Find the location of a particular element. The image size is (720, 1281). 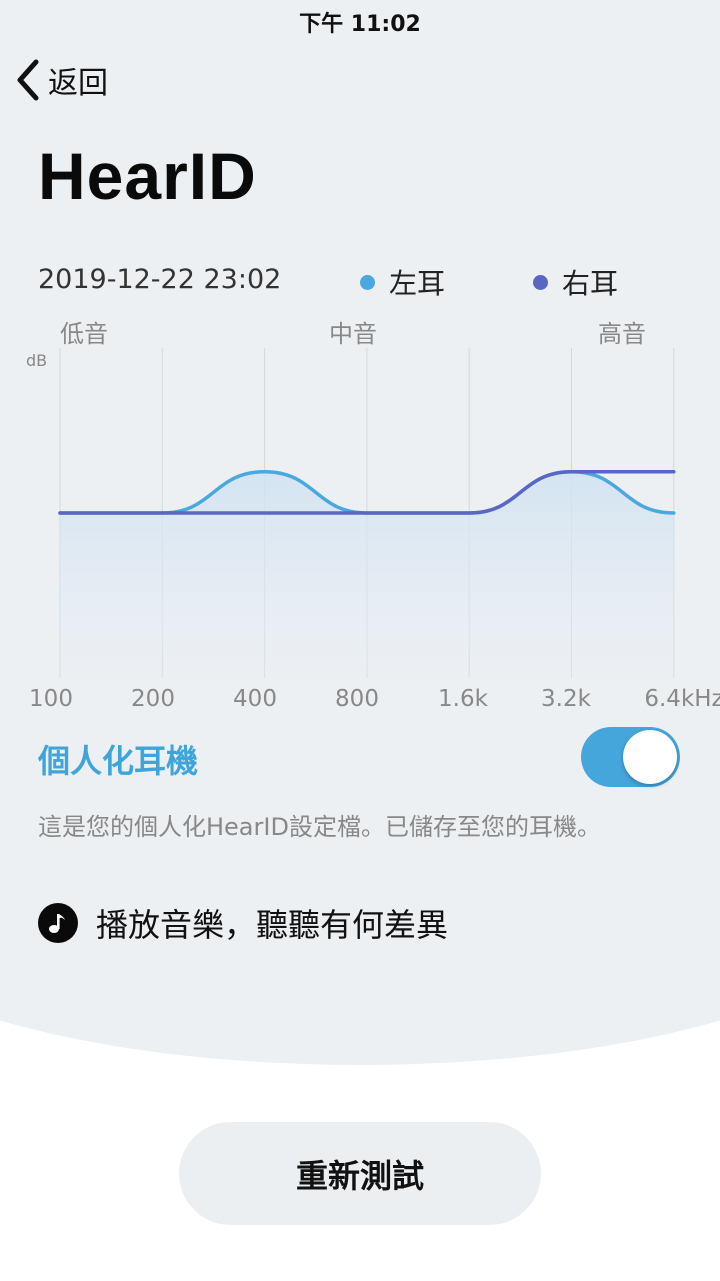

x-tick-label: 3.2k is located at coordinates (566, 699).